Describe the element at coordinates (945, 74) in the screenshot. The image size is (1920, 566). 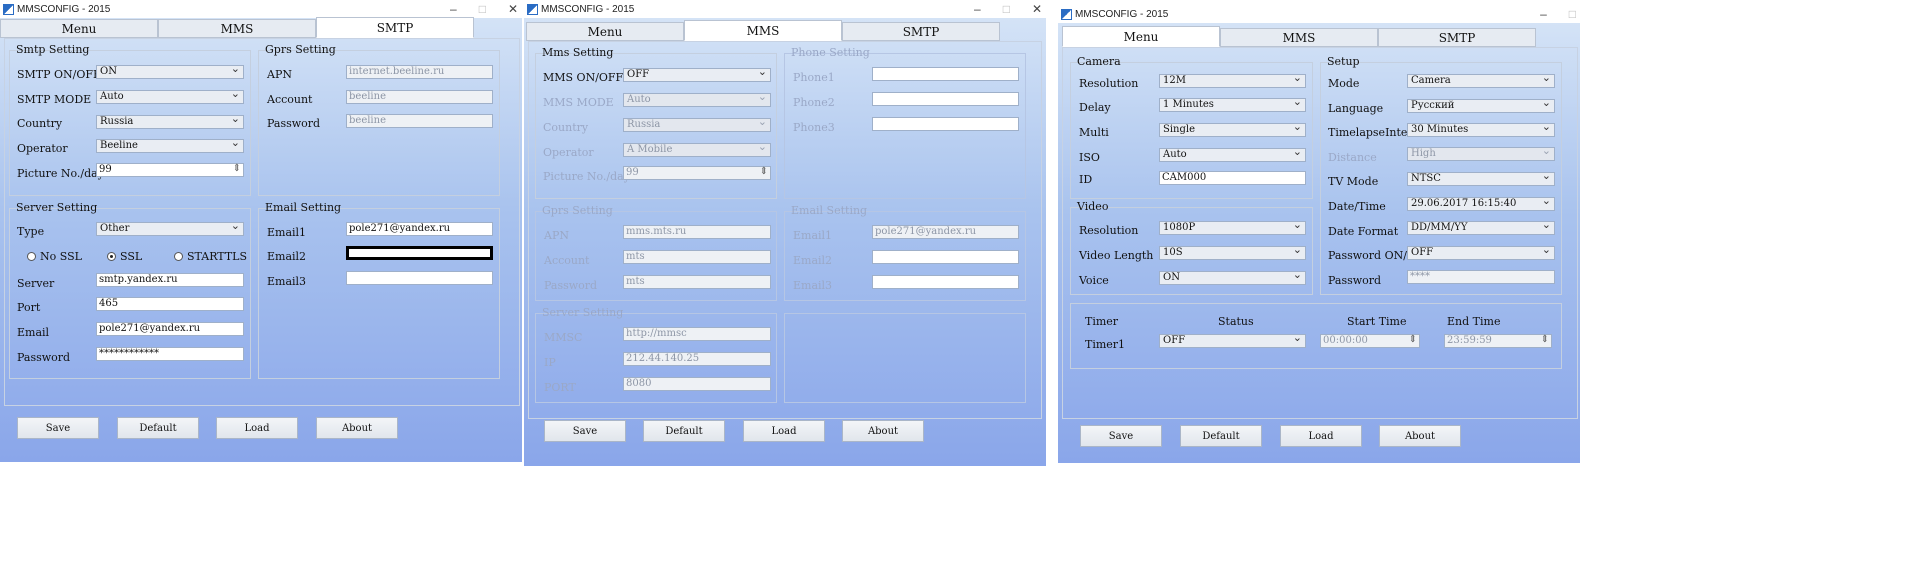
I see `phone1-field` at that location.